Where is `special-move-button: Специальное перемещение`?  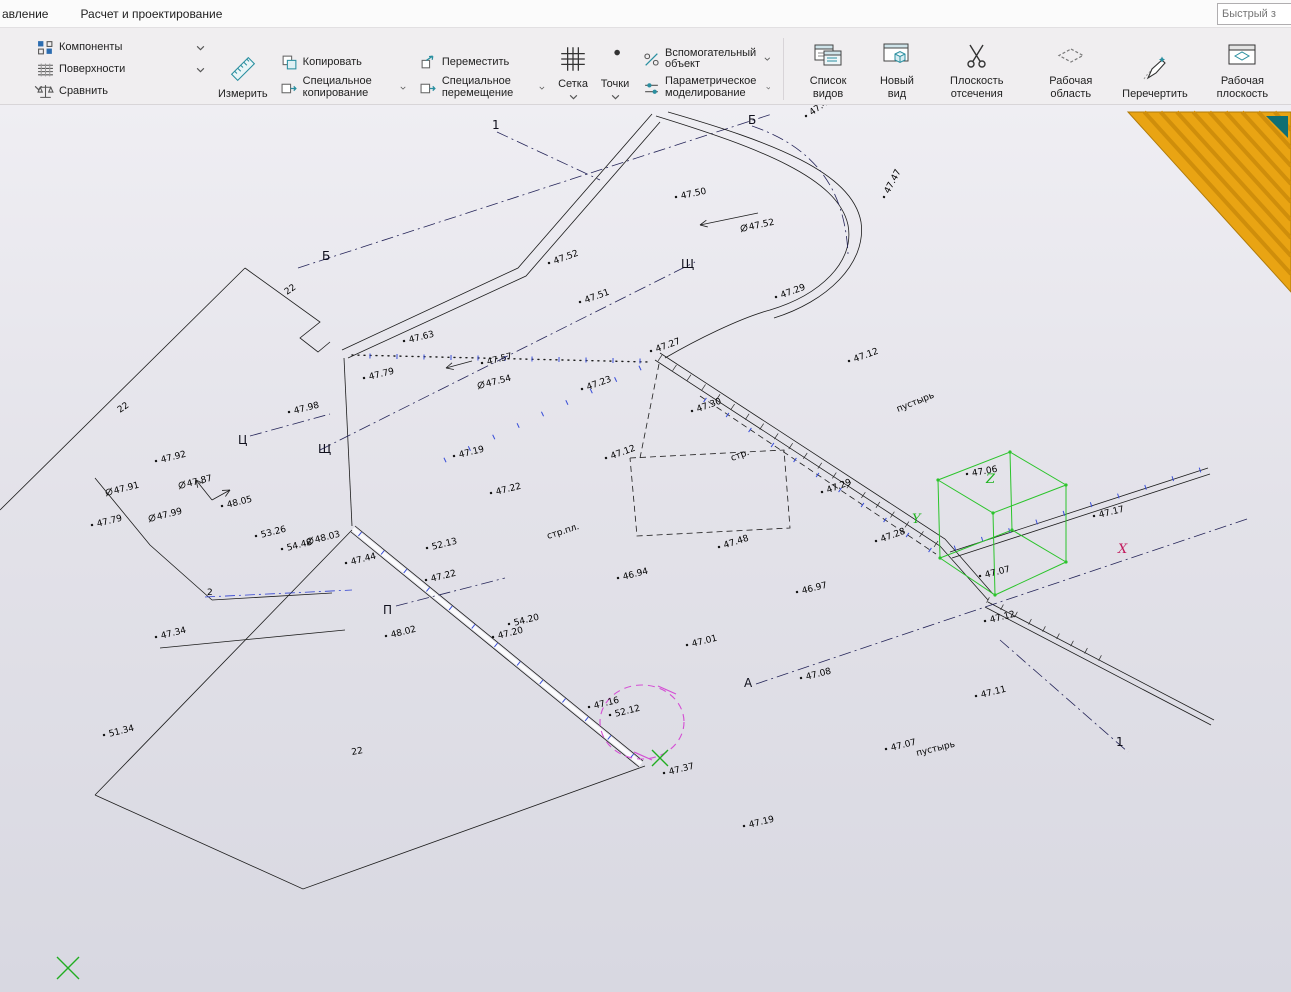 special-move-button: Специальное перемещение is located at coordinates (482, 87).